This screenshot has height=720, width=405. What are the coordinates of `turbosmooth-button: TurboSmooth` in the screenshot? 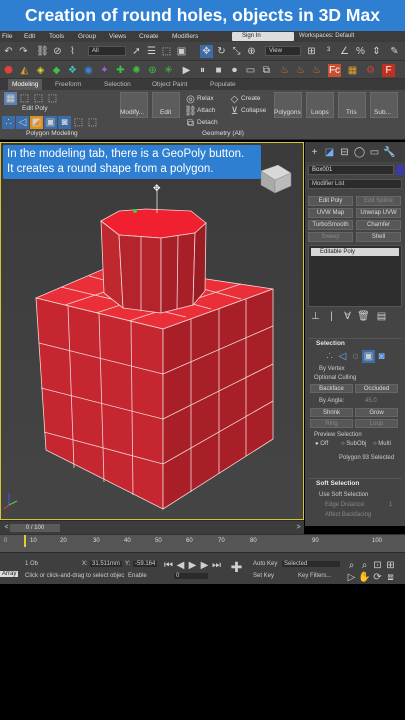 It's located at (330, 225).